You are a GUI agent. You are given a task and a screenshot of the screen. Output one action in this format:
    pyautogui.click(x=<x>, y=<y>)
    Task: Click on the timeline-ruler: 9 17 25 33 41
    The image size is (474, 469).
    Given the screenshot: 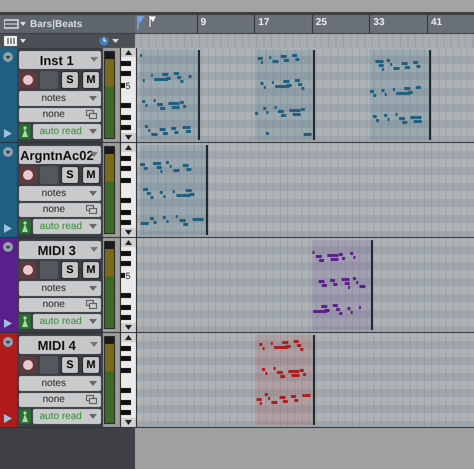 What is the action you would take?
    pyautogui.click(x=304, y=24)
    